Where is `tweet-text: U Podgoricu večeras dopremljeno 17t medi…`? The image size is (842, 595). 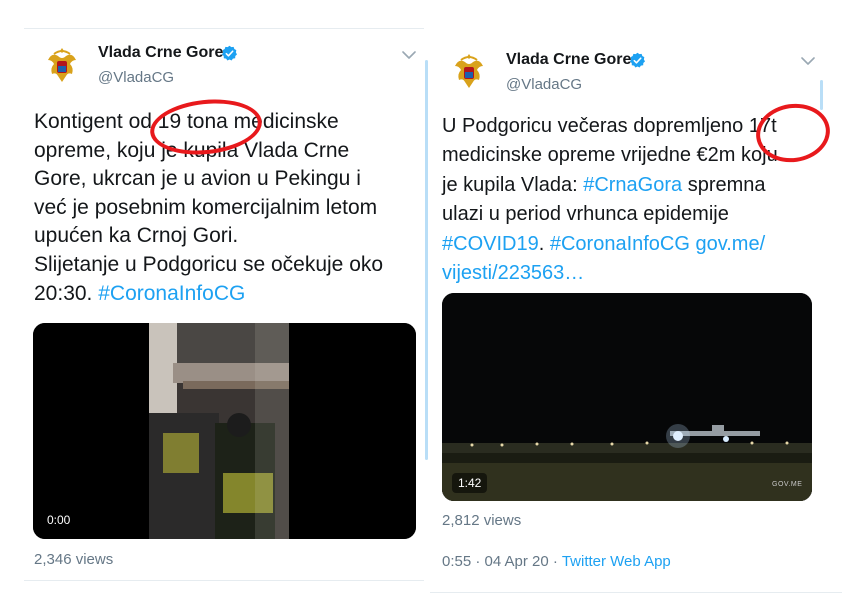 tweet-text: U Podgoricu večeras dopremljeno 17t medi… is located at coordinates (610, 200).